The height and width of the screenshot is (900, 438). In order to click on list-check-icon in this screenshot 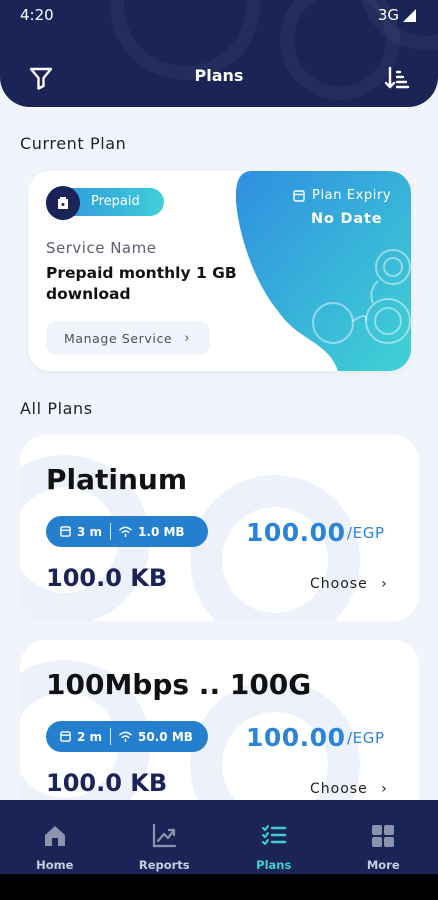, I will do `click(273, 835)`.